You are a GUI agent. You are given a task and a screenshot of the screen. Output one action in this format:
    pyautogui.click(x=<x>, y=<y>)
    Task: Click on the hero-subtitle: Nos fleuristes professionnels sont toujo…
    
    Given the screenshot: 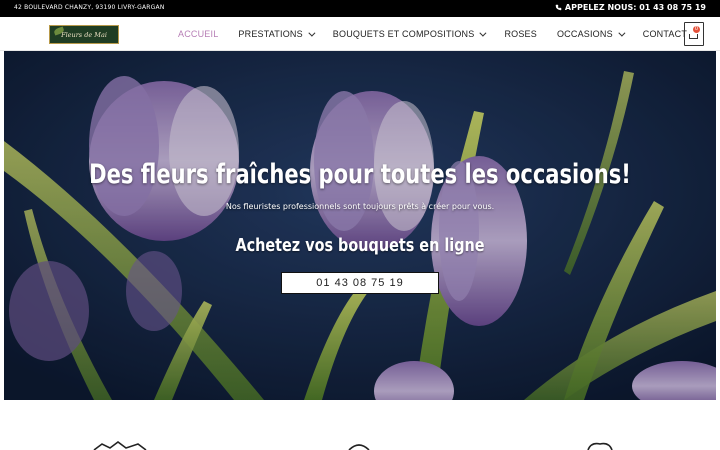 What is the action you would take?
    pyautogui.click(x=360, y=206)
    